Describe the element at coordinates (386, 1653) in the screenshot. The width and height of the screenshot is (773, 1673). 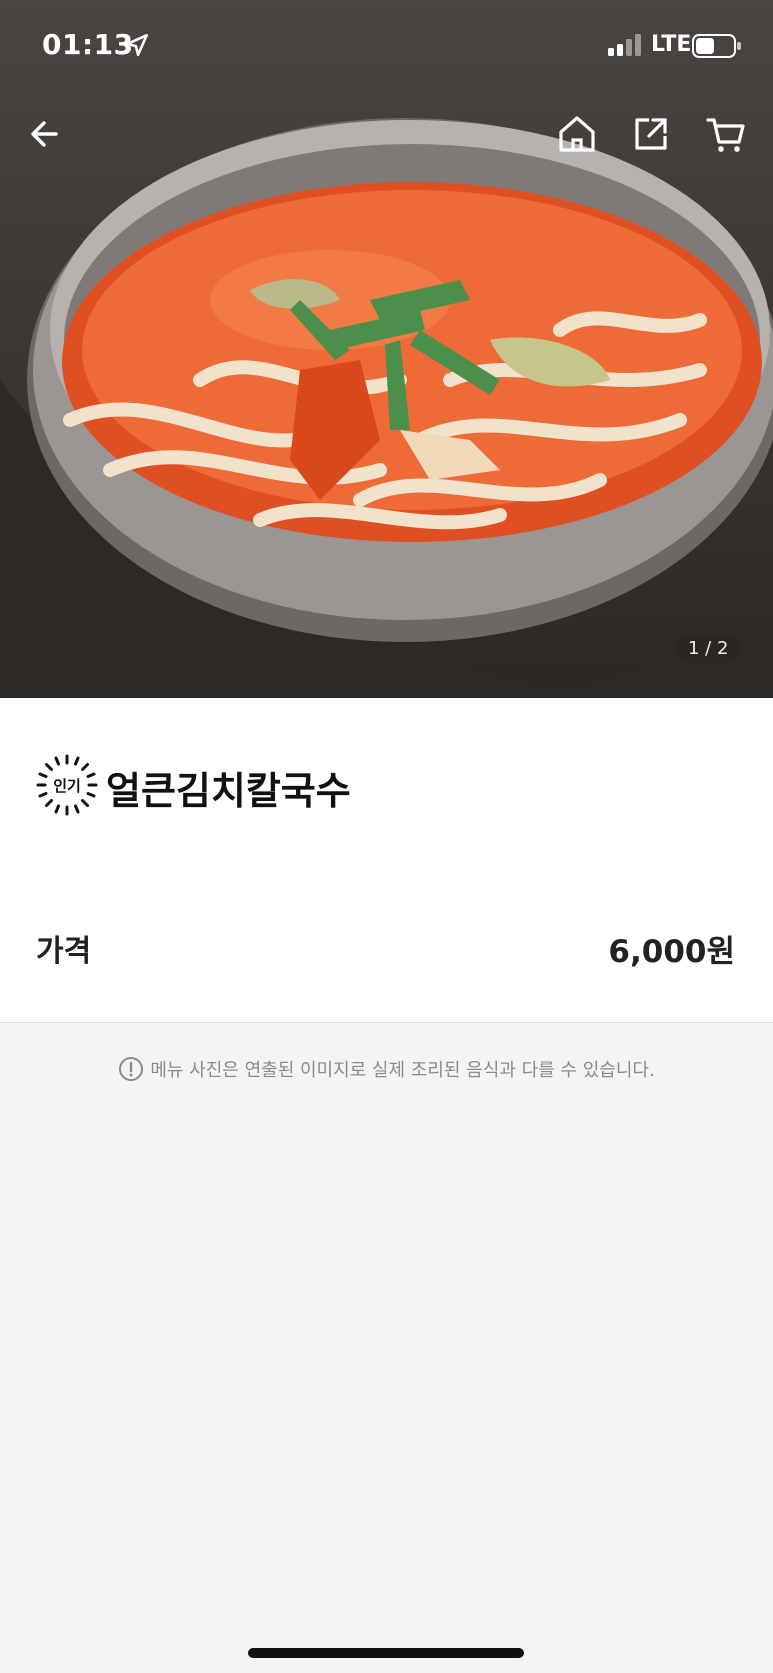
I see `home-indicator` at that location.